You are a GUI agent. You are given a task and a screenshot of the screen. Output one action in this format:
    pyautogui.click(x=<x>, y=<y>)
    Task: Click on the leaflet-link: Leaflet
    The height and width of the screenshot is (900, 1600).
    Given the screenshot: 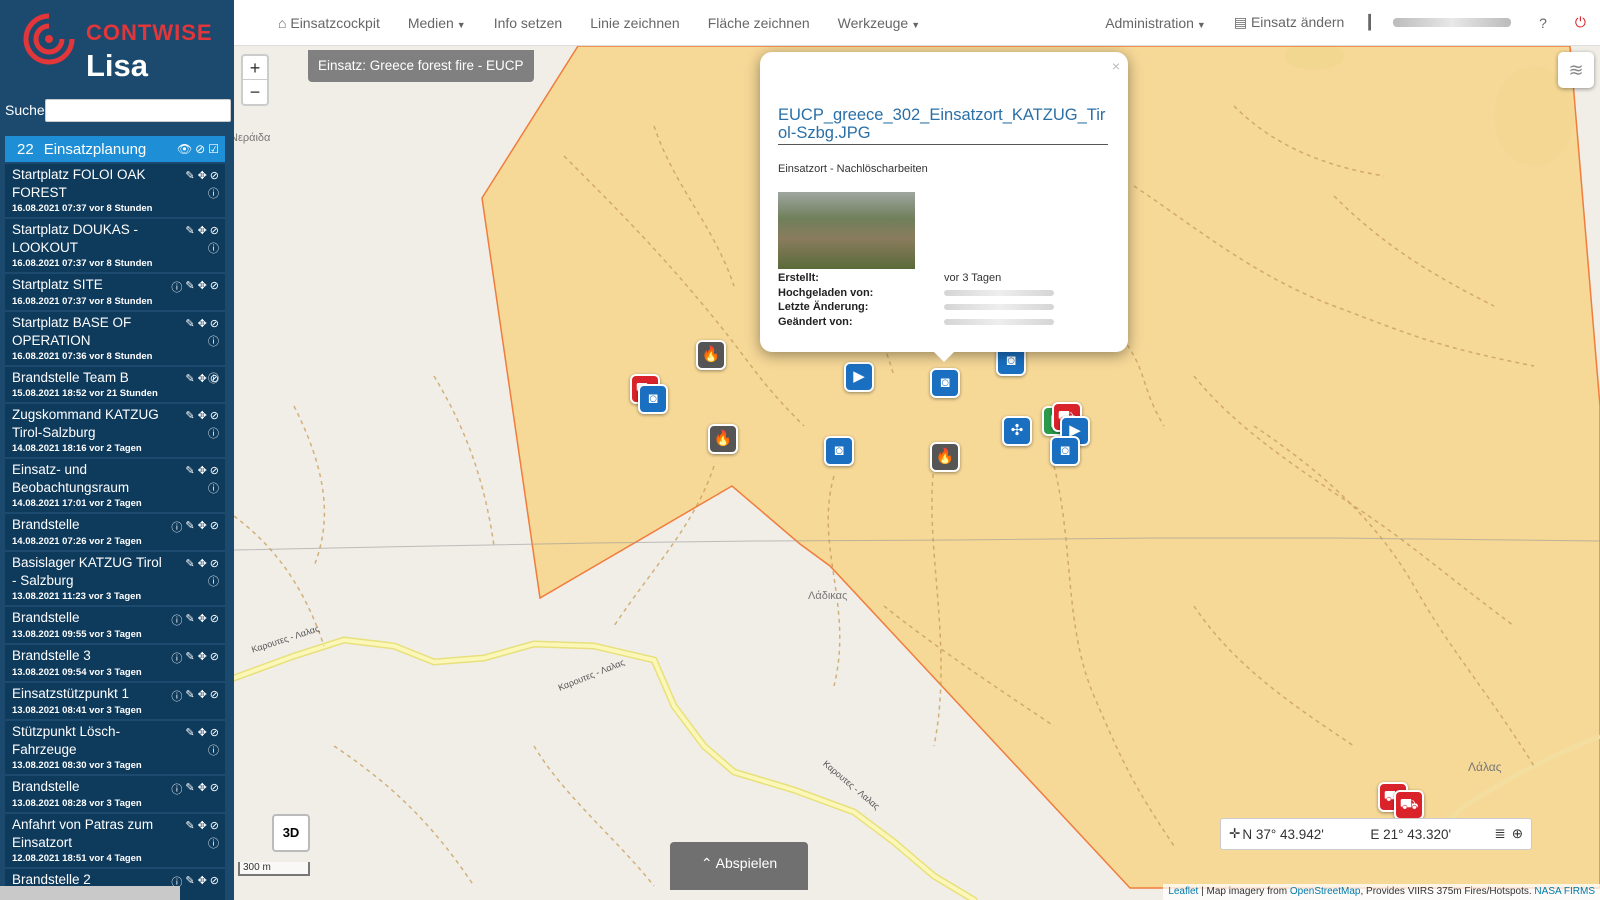 What is the action you would take?
    pyautogui.click(x=1183, y=891)
    